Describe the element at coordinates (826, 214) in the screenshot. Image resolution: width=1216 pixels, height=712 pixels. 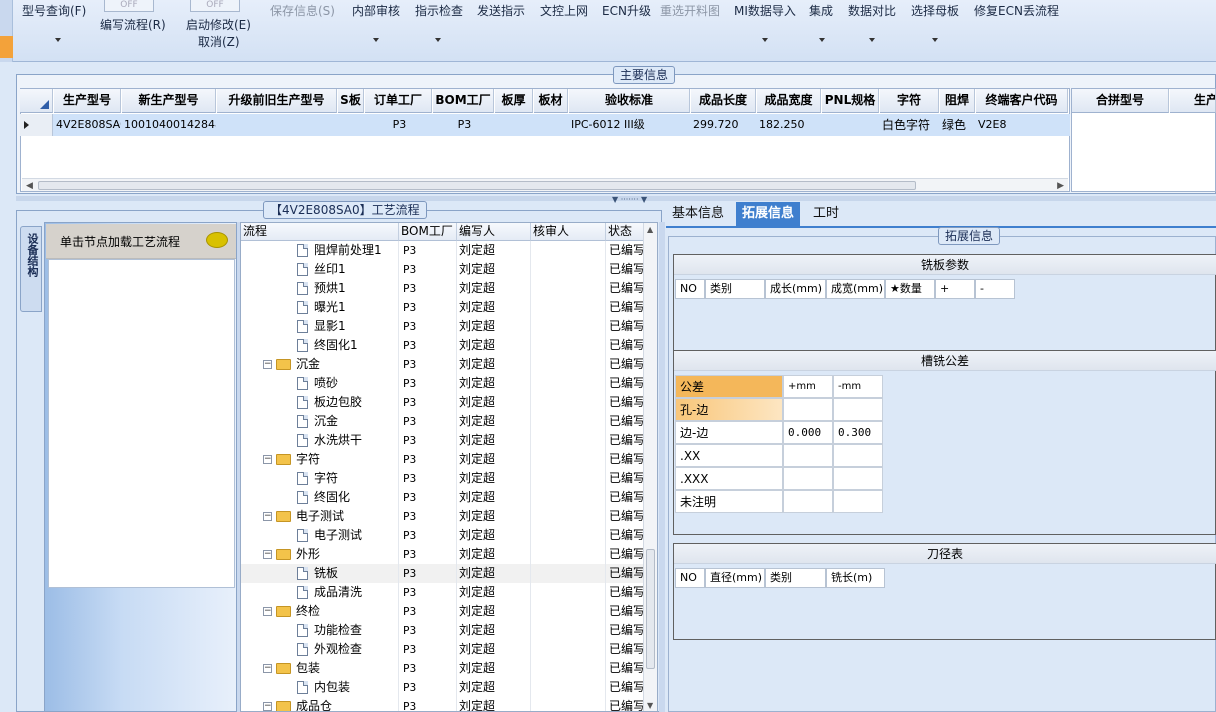
I see `tab-work-hours: 工时` at that location.